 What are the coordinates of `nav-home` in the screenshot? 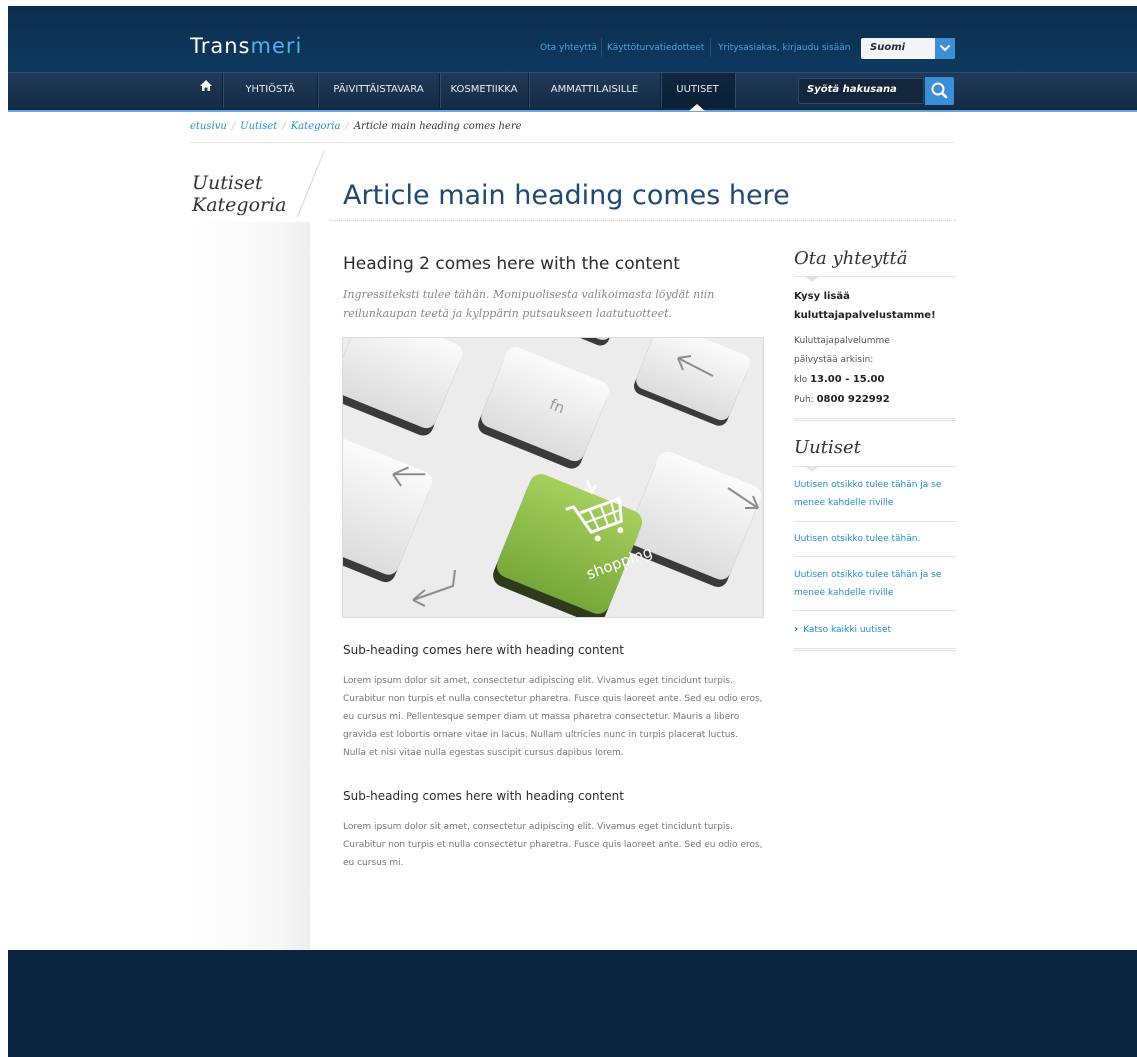 It's located at (206, 90).